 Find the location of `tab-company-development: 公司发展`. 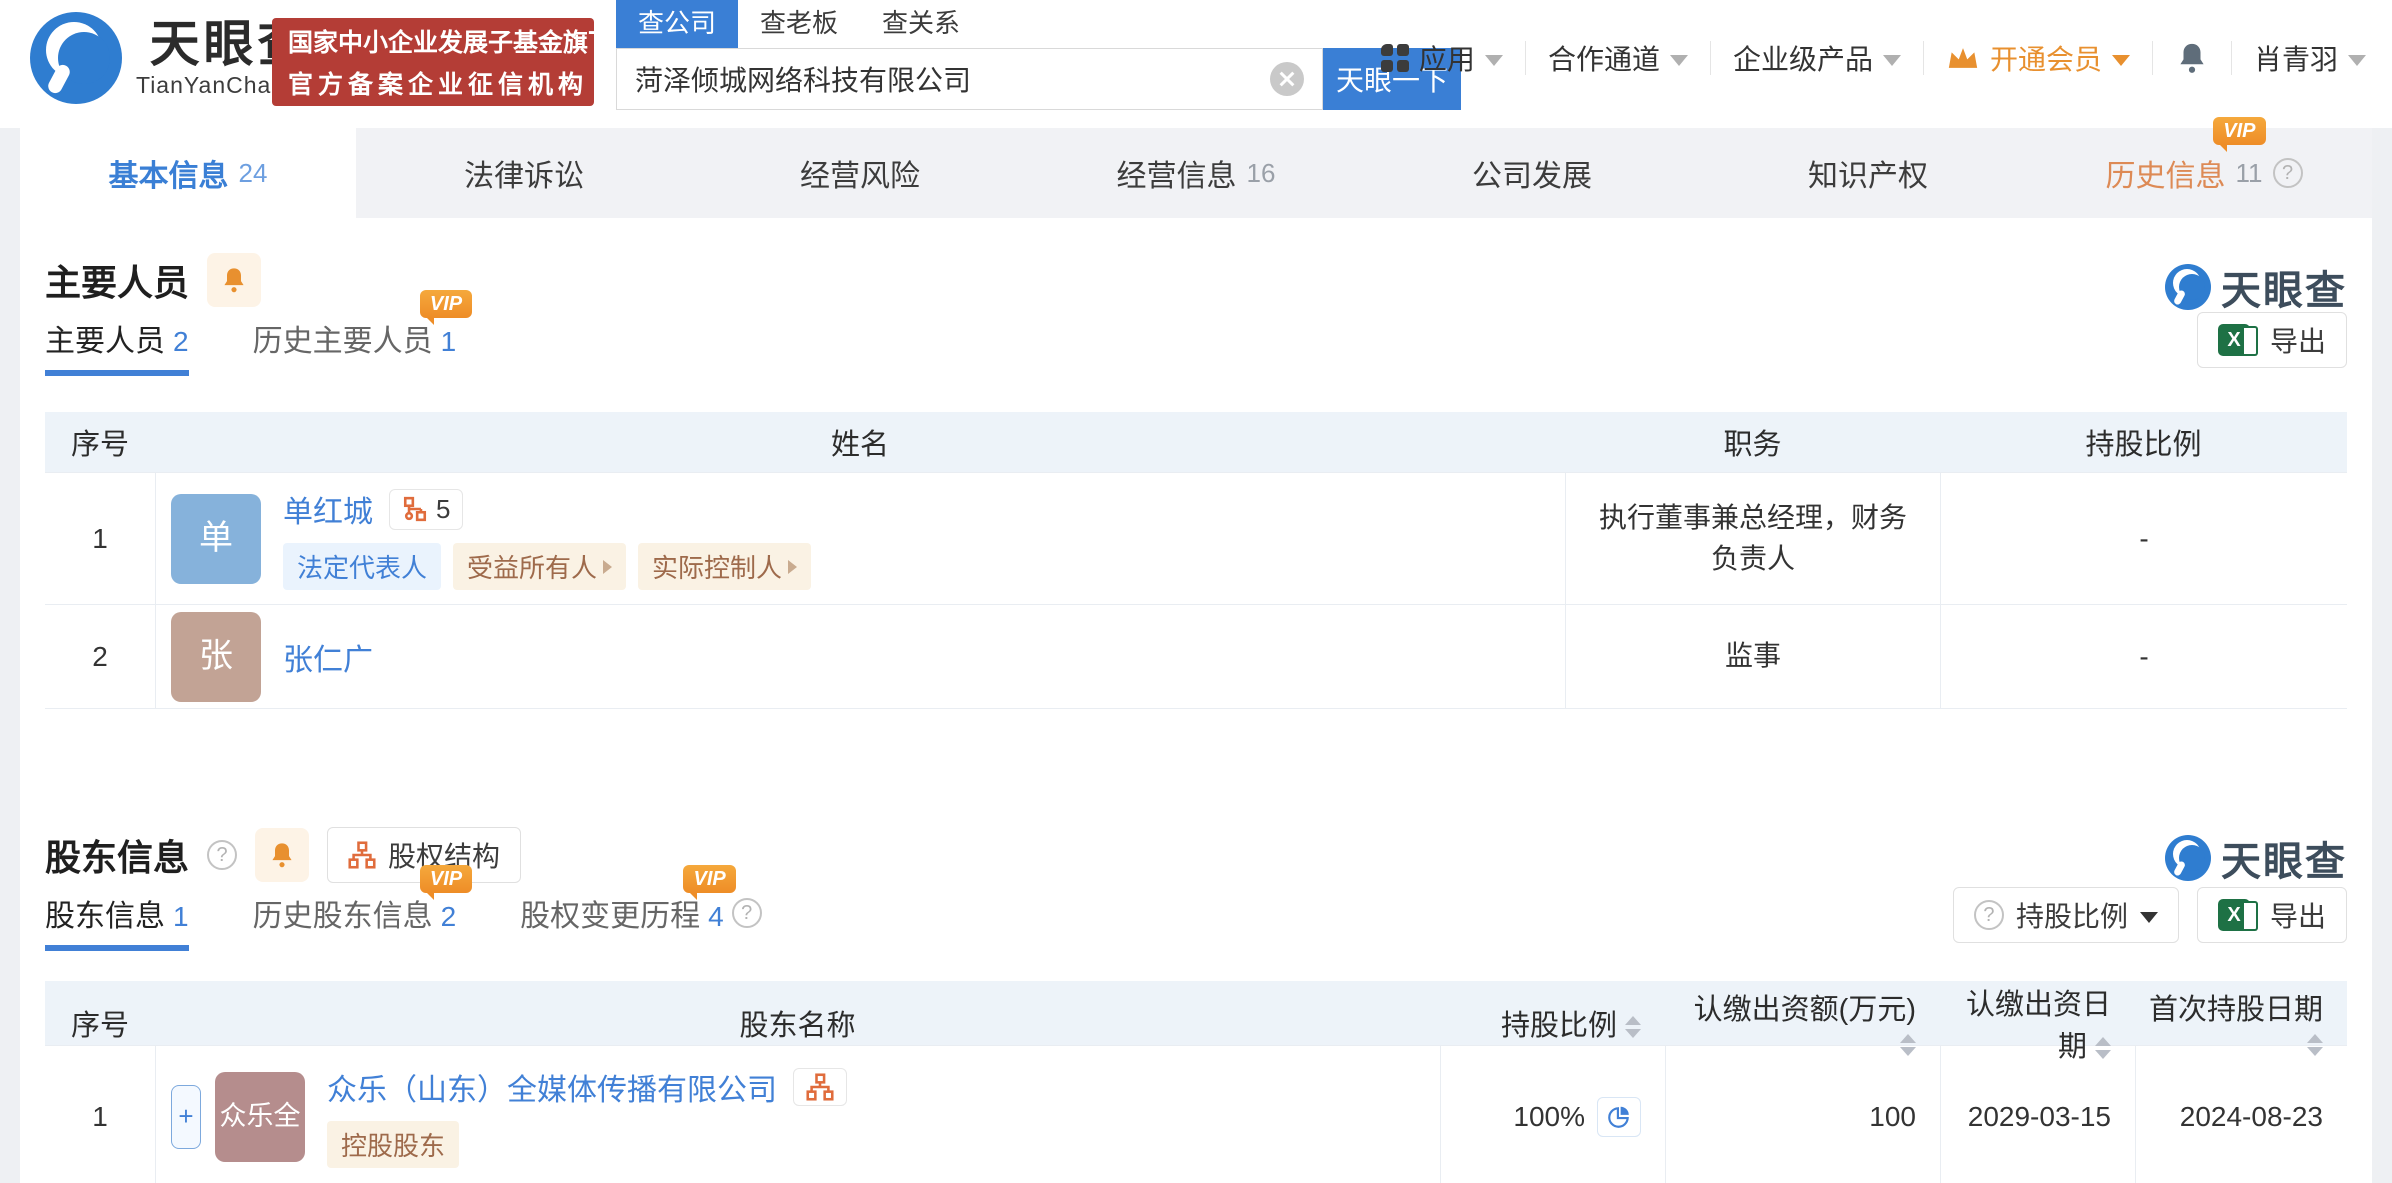

tab-company-development: 公司发展 is located at coordinates (1532, 173).